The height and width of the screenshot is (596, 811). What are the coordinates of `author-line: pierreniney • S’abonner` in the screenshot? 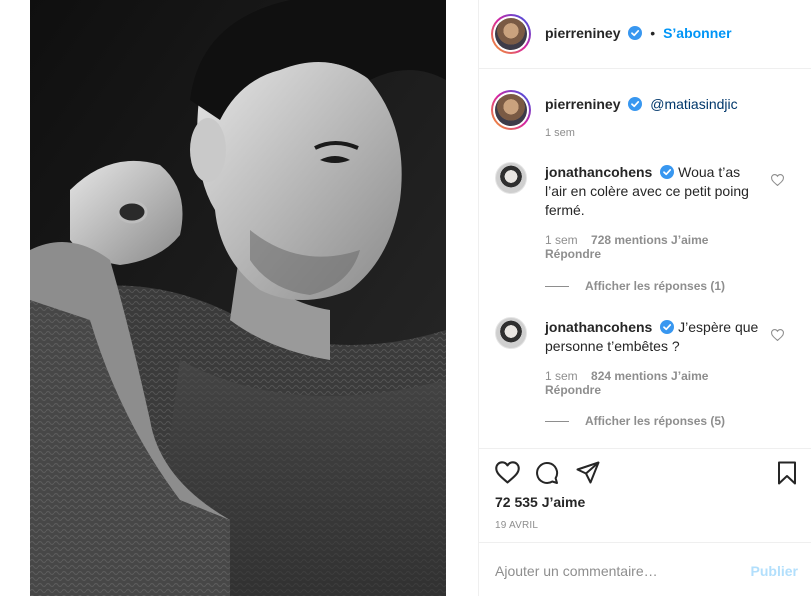 It's located at (638, 33).